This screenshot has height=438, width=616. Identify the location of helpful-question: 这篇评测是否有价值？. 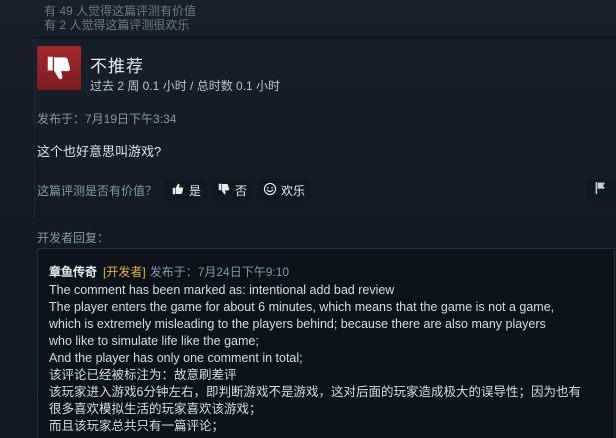
(97, 190).